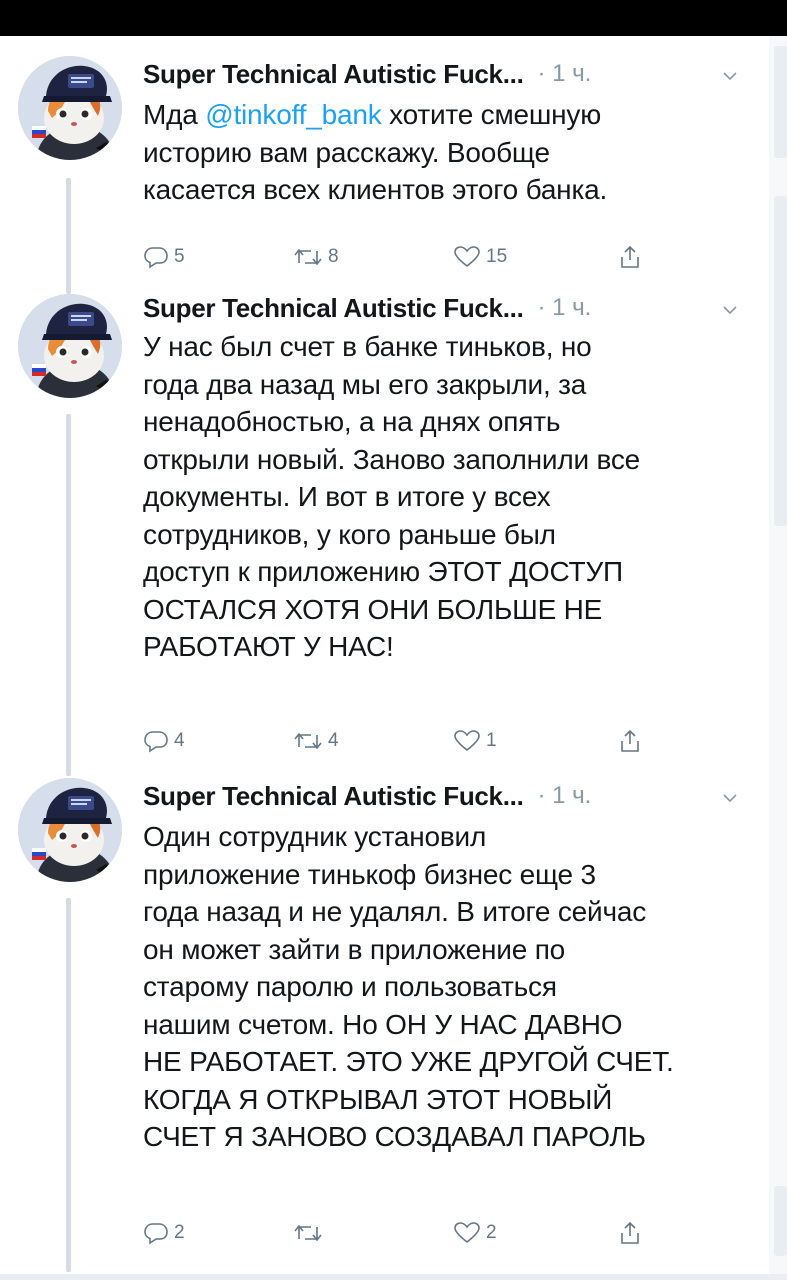 This screenshot has height=1280, width=787. Describe the element at coordinates (491, 740) in the screenshot. I see `like-count: 1` at that location.